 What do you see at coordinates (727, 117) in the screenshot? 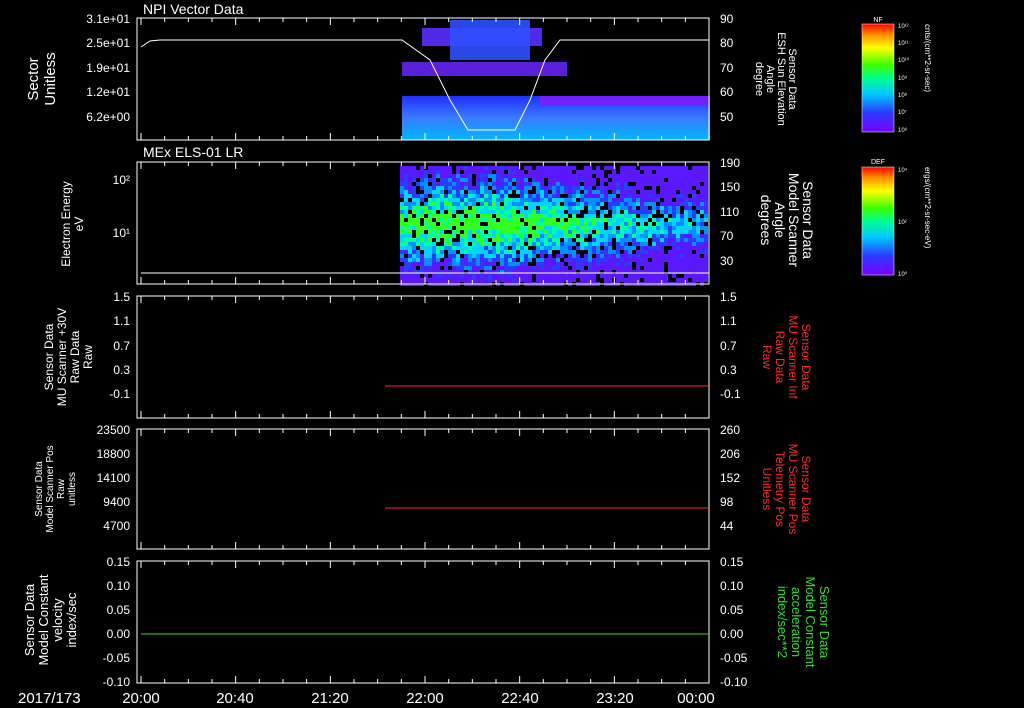
I see `tick-label: 50` at bounding box center [727, 117].